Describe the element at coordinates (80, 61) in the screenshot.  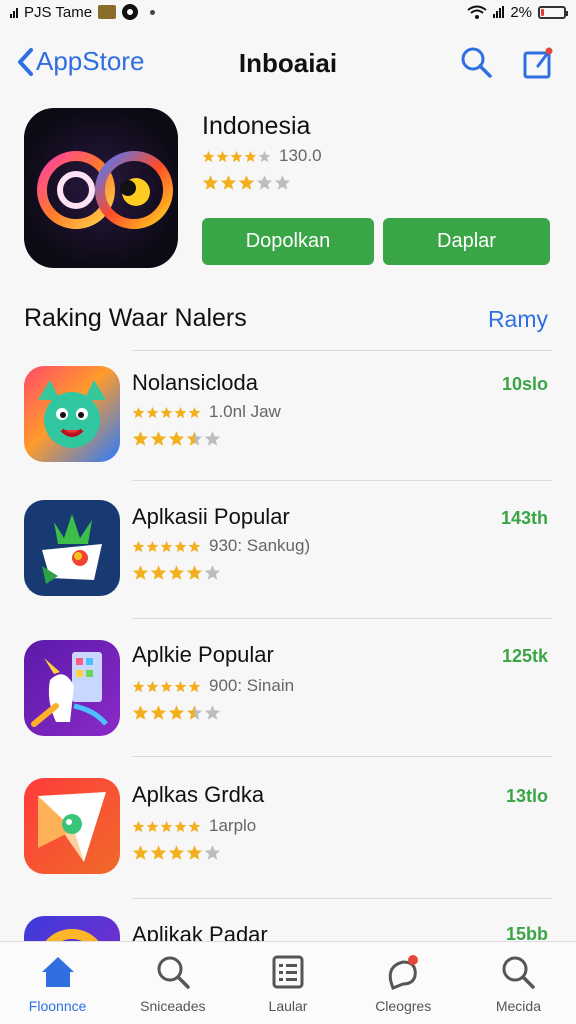
I see `back-button: AppStore` at that location.